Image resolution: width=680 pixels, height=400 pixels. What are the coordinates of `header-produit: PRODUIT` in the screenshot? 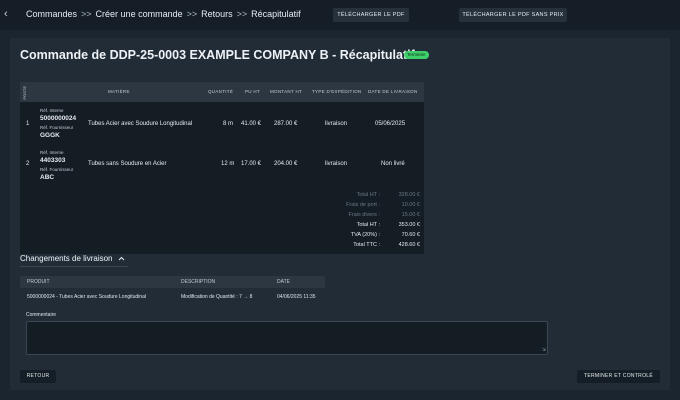 It's located at (38, 282).